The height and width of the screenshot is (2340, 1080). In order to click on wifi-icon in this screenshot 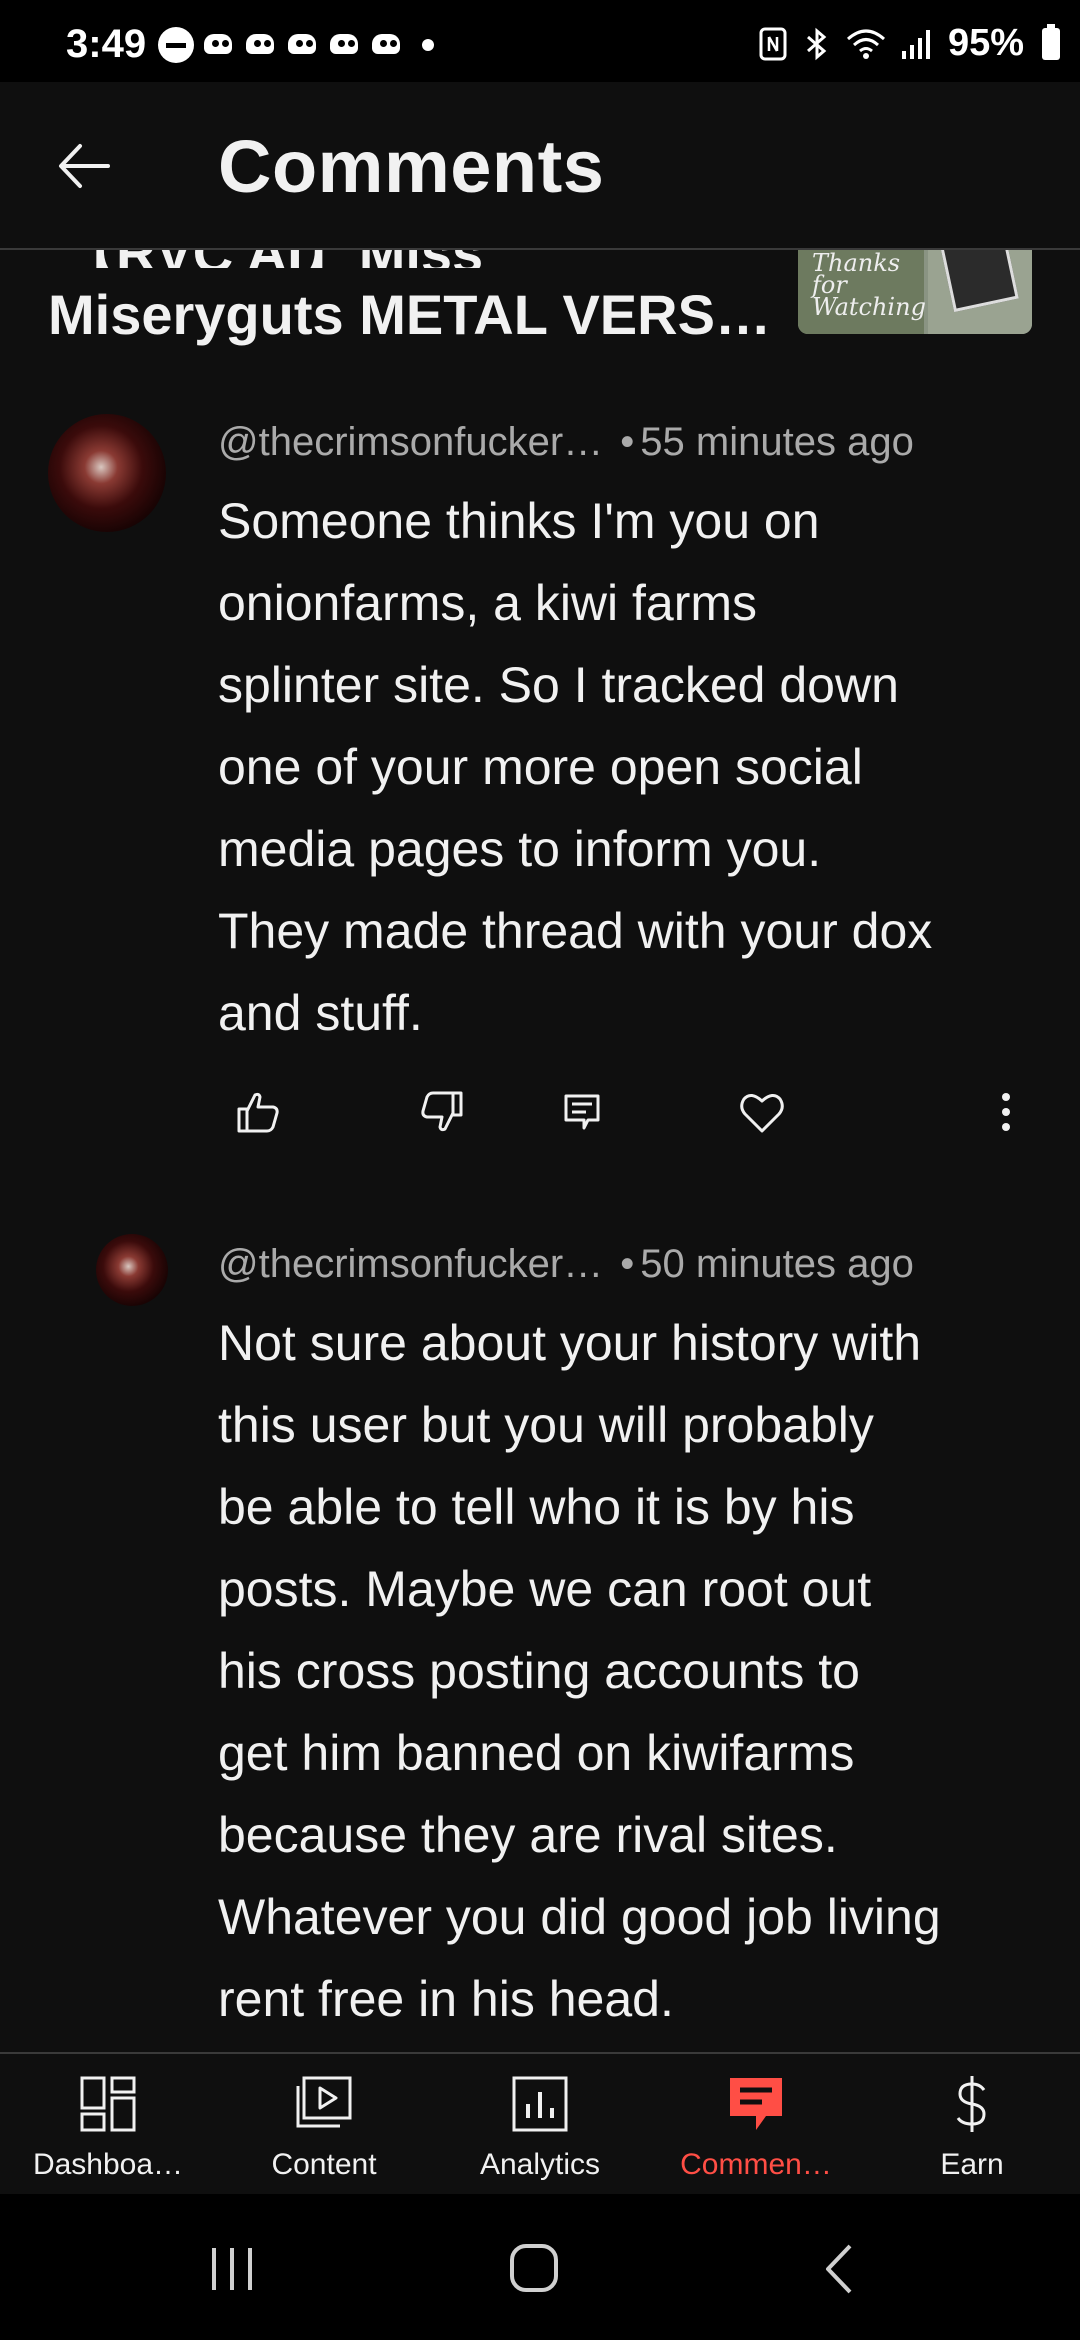, I will do `click(865, 44)`.